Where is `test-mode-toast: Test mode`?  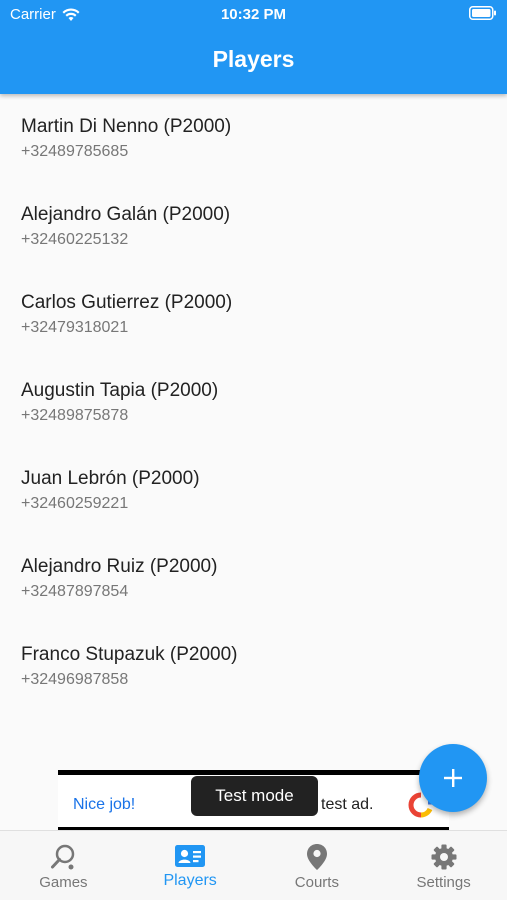 test-mode-toast: Test mode is located at coordinates (254, 796).